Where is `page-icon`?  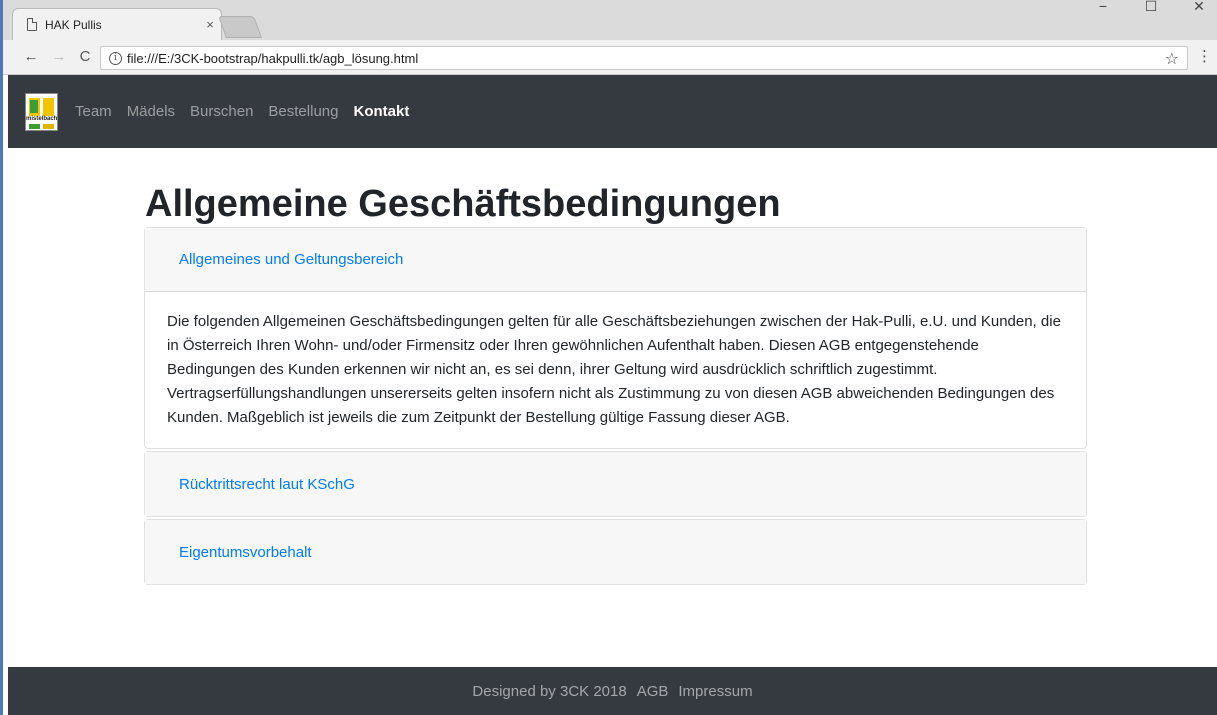
page-icon is located at coordinates (32, 24).